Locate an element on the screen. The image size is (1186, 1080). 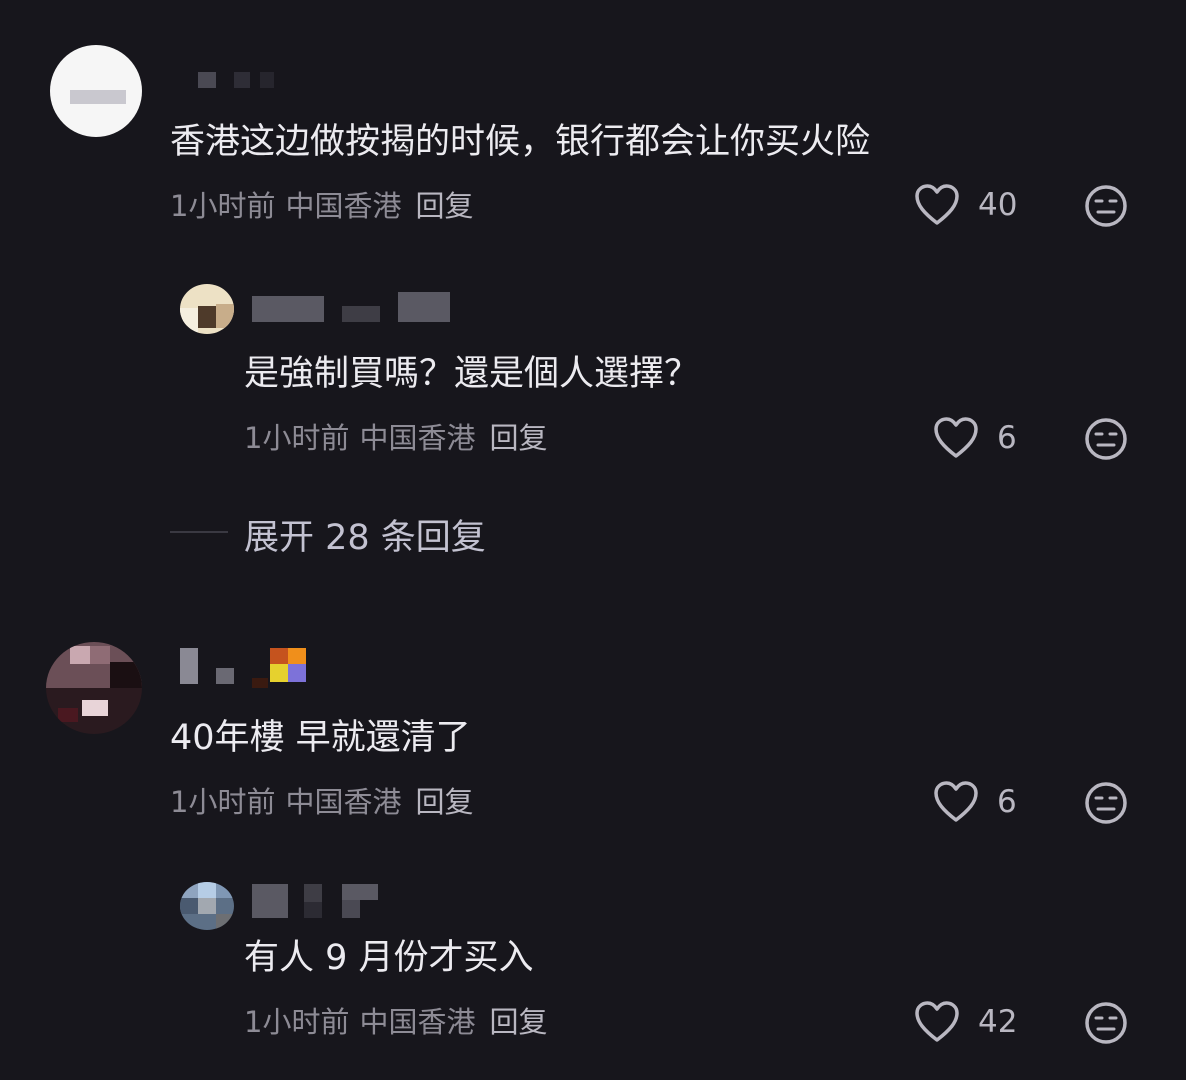
comment-text: 是強制買嗎？還是個人選擇？ is located at coordinates (472, 374).